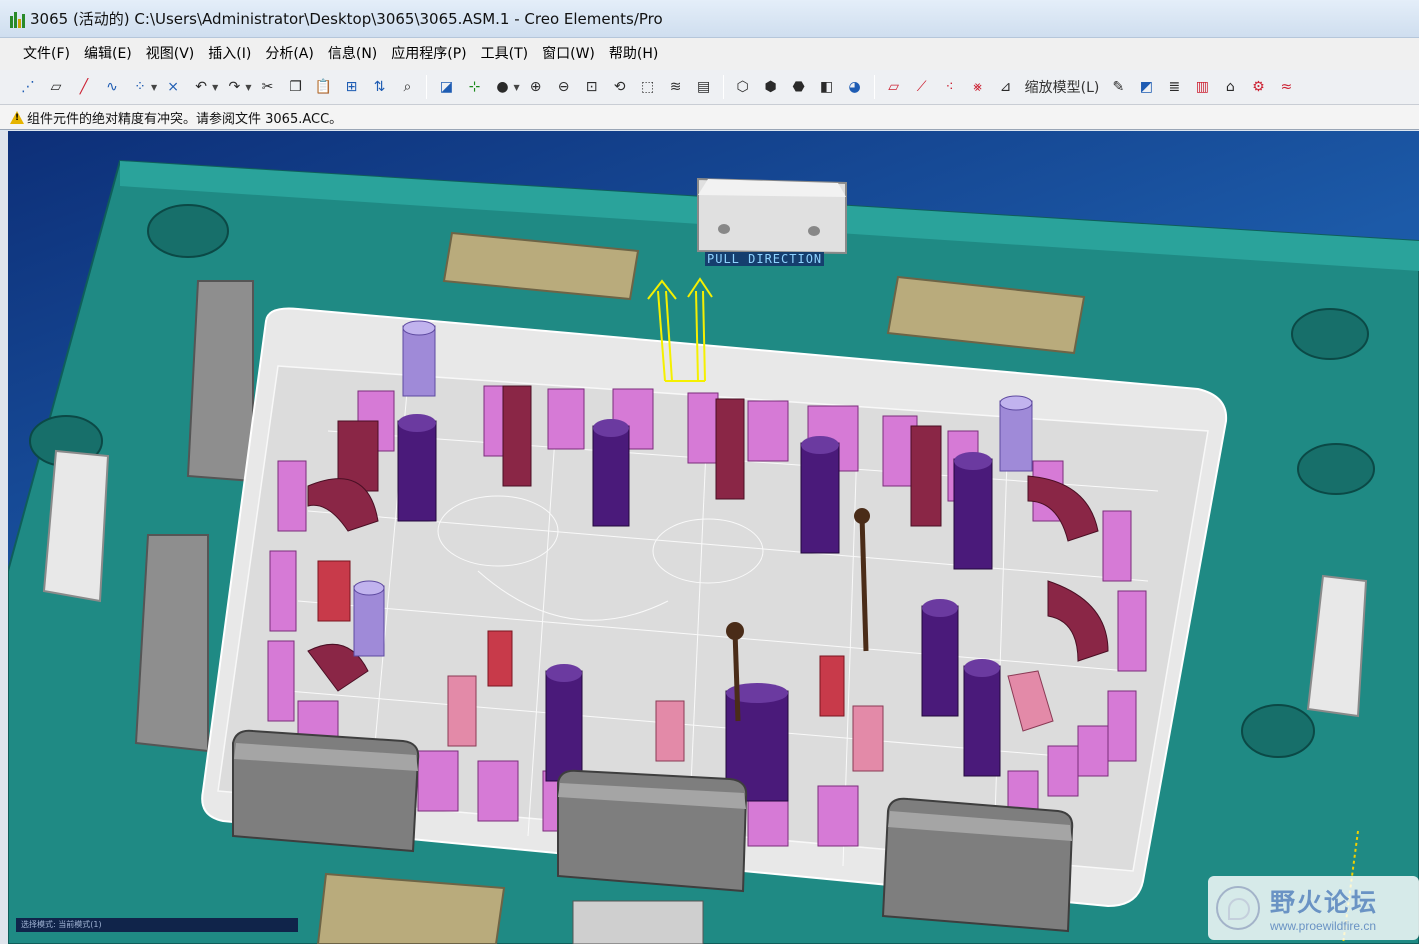  What do you see at coordinates (220, 381) in the screenshot?
I see `side-clamp-left` at bounding box center [220, 381].